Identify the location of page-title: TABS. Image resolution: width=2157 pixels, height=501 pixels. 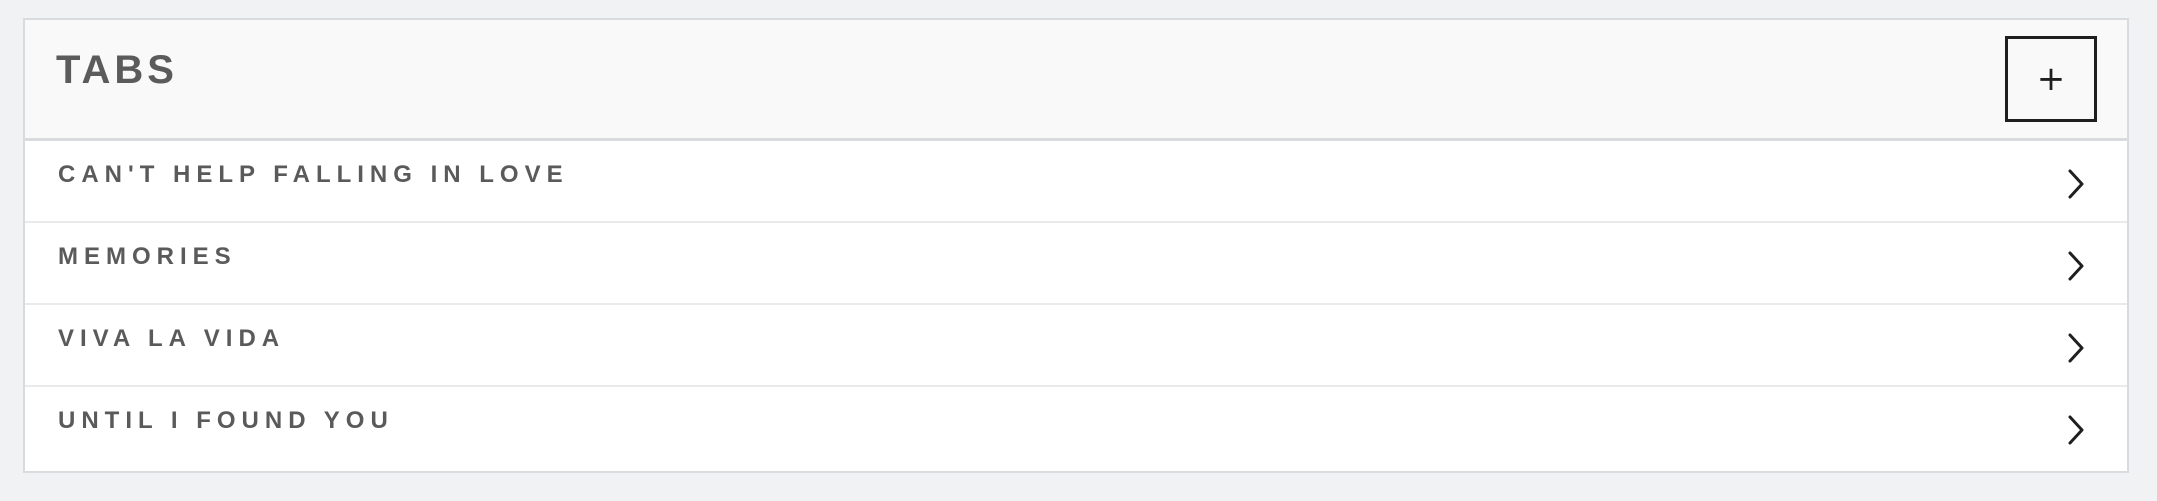
(117, 70).